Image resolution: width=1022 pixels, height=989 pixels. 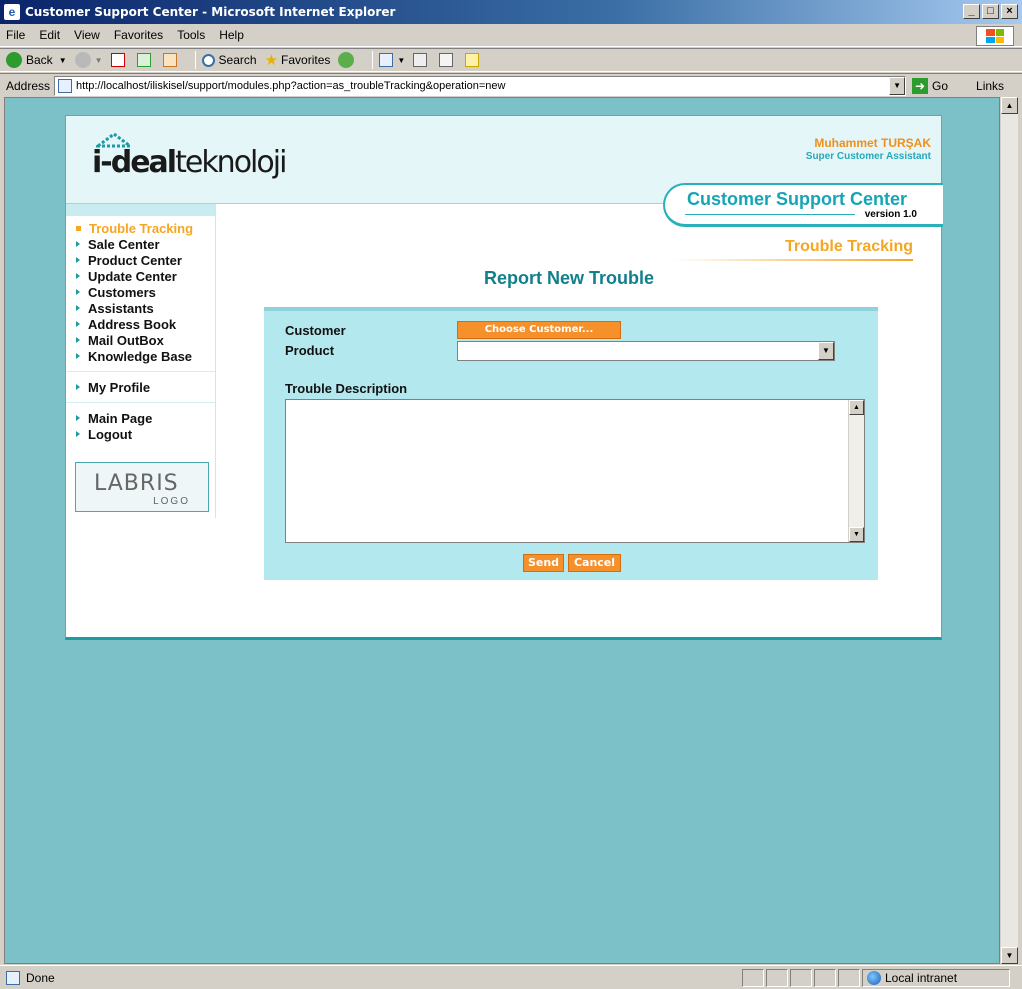 What do you see at coordinates (124, 244) in the screenshot?
I see `sidebar-item-label: Sale Center` at bounding box center [124, 244].